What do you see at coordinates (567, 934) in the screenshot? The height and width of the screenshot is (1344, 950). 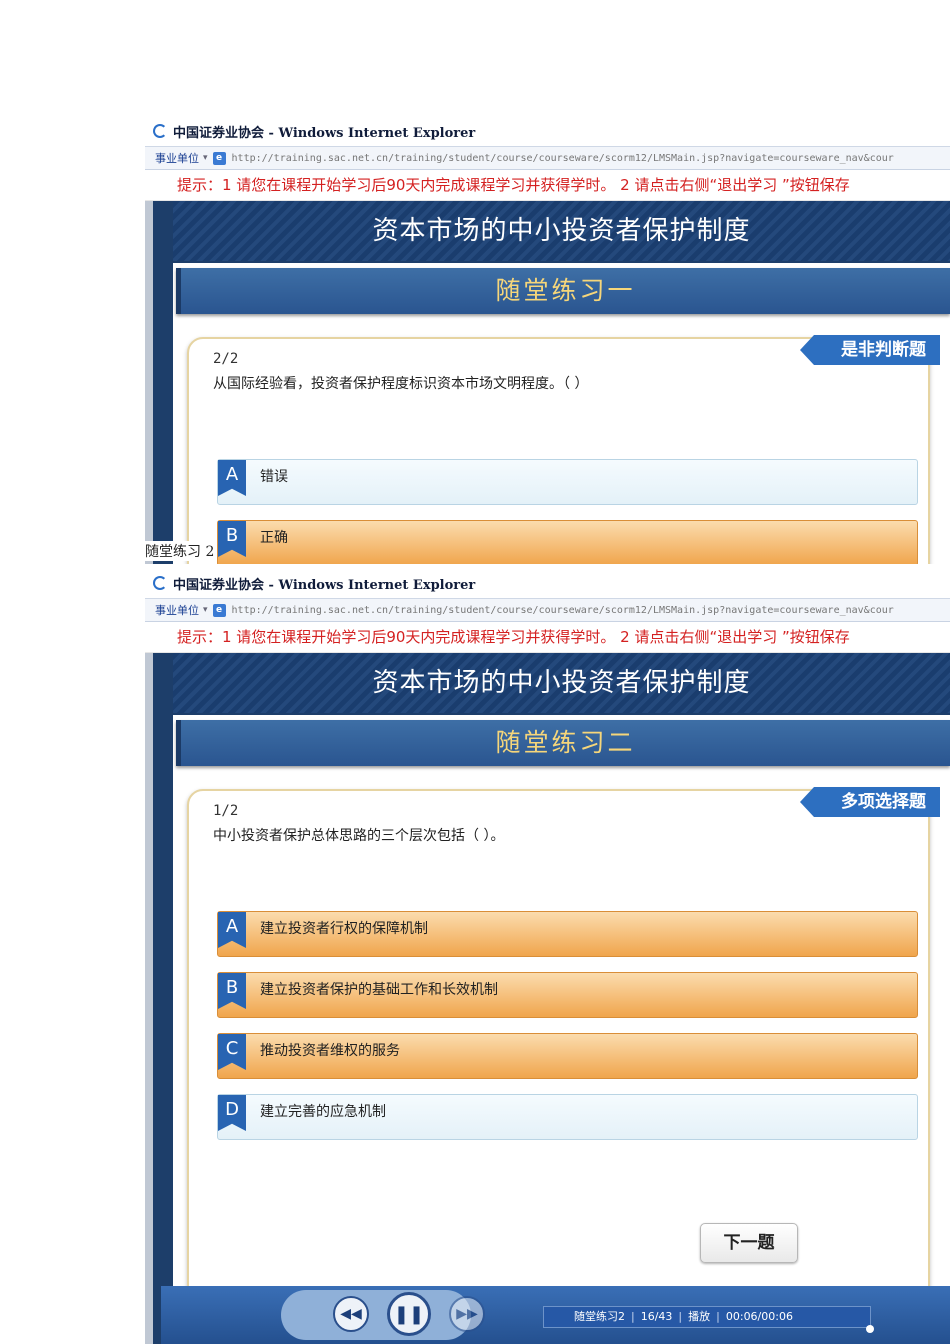 I see `option-a: A 建立投资者行权的保障机制` at bounding box center [567, 934].